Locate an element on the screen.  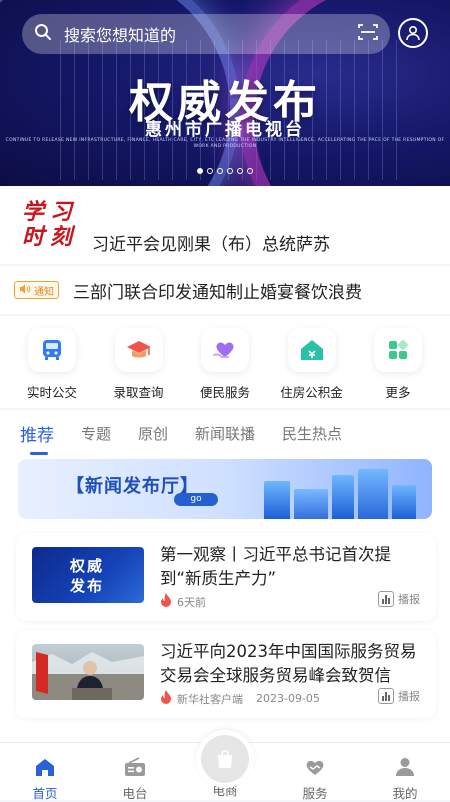
notice-bar: 通知 三部门联合印发通知制止婚宴餐饮浪费 is located at coordinates (225, 290).